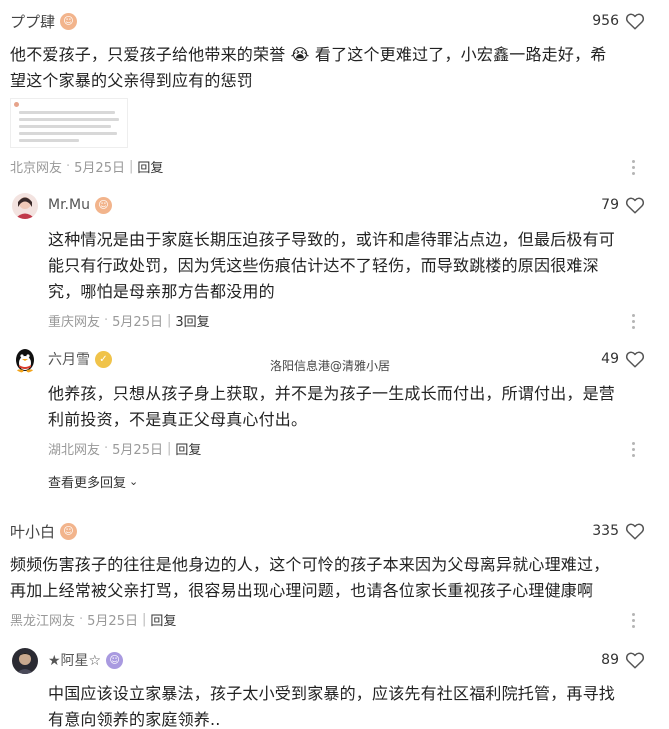  I want to click on comment-text-line: 频频伤害孩子的往往是他身边的人，这个可怜的孩子本来因为父母离异就心理难过，, so click(310, 564).